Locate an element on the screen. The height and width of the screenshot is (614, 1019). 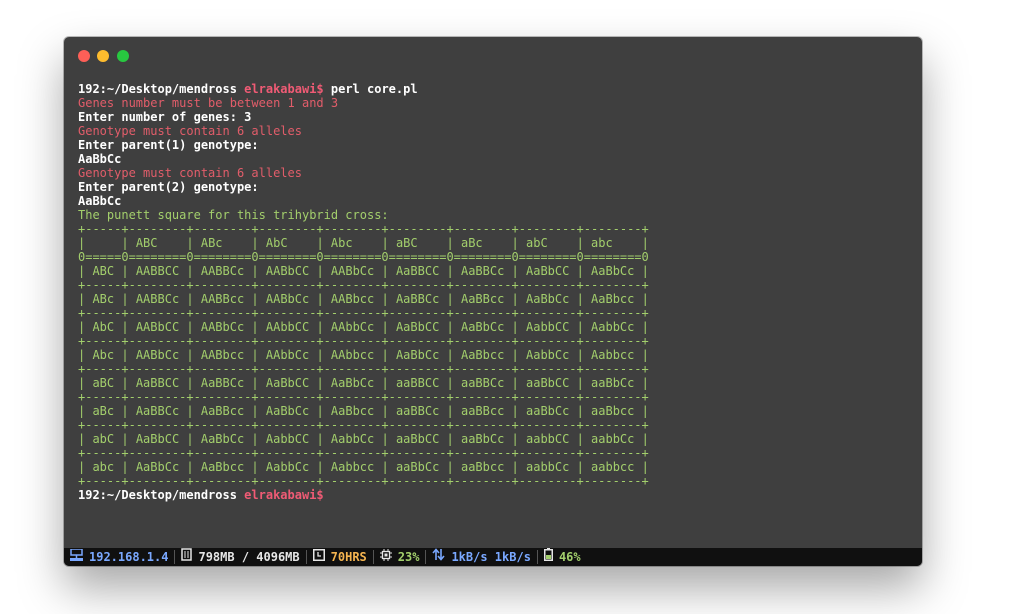
clock-icon is located at coordinates (318, 557).